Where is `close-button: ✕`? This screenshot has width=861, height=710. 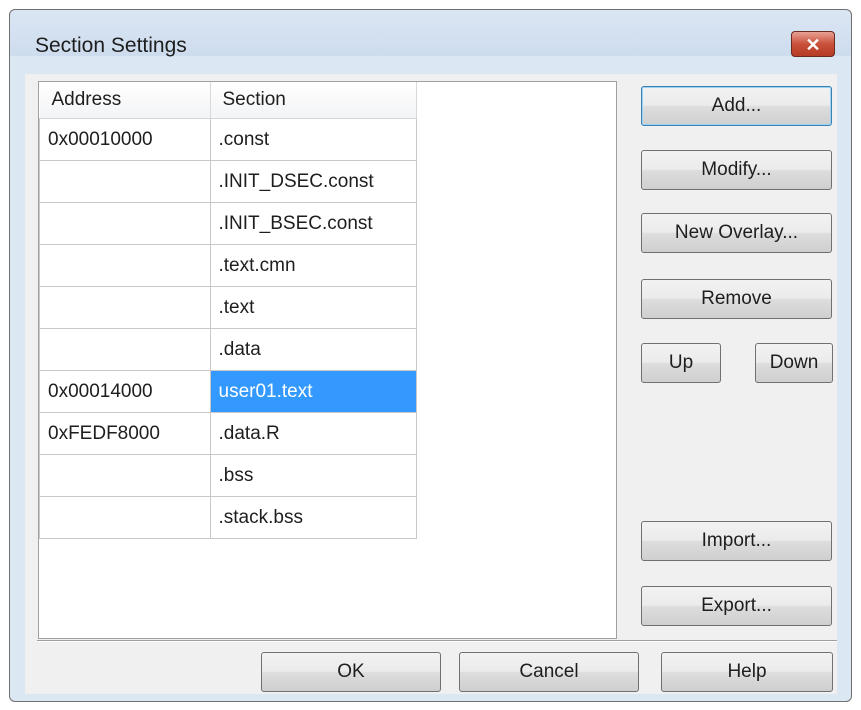
close-button: ✕ is located at coordinates (813, 44).